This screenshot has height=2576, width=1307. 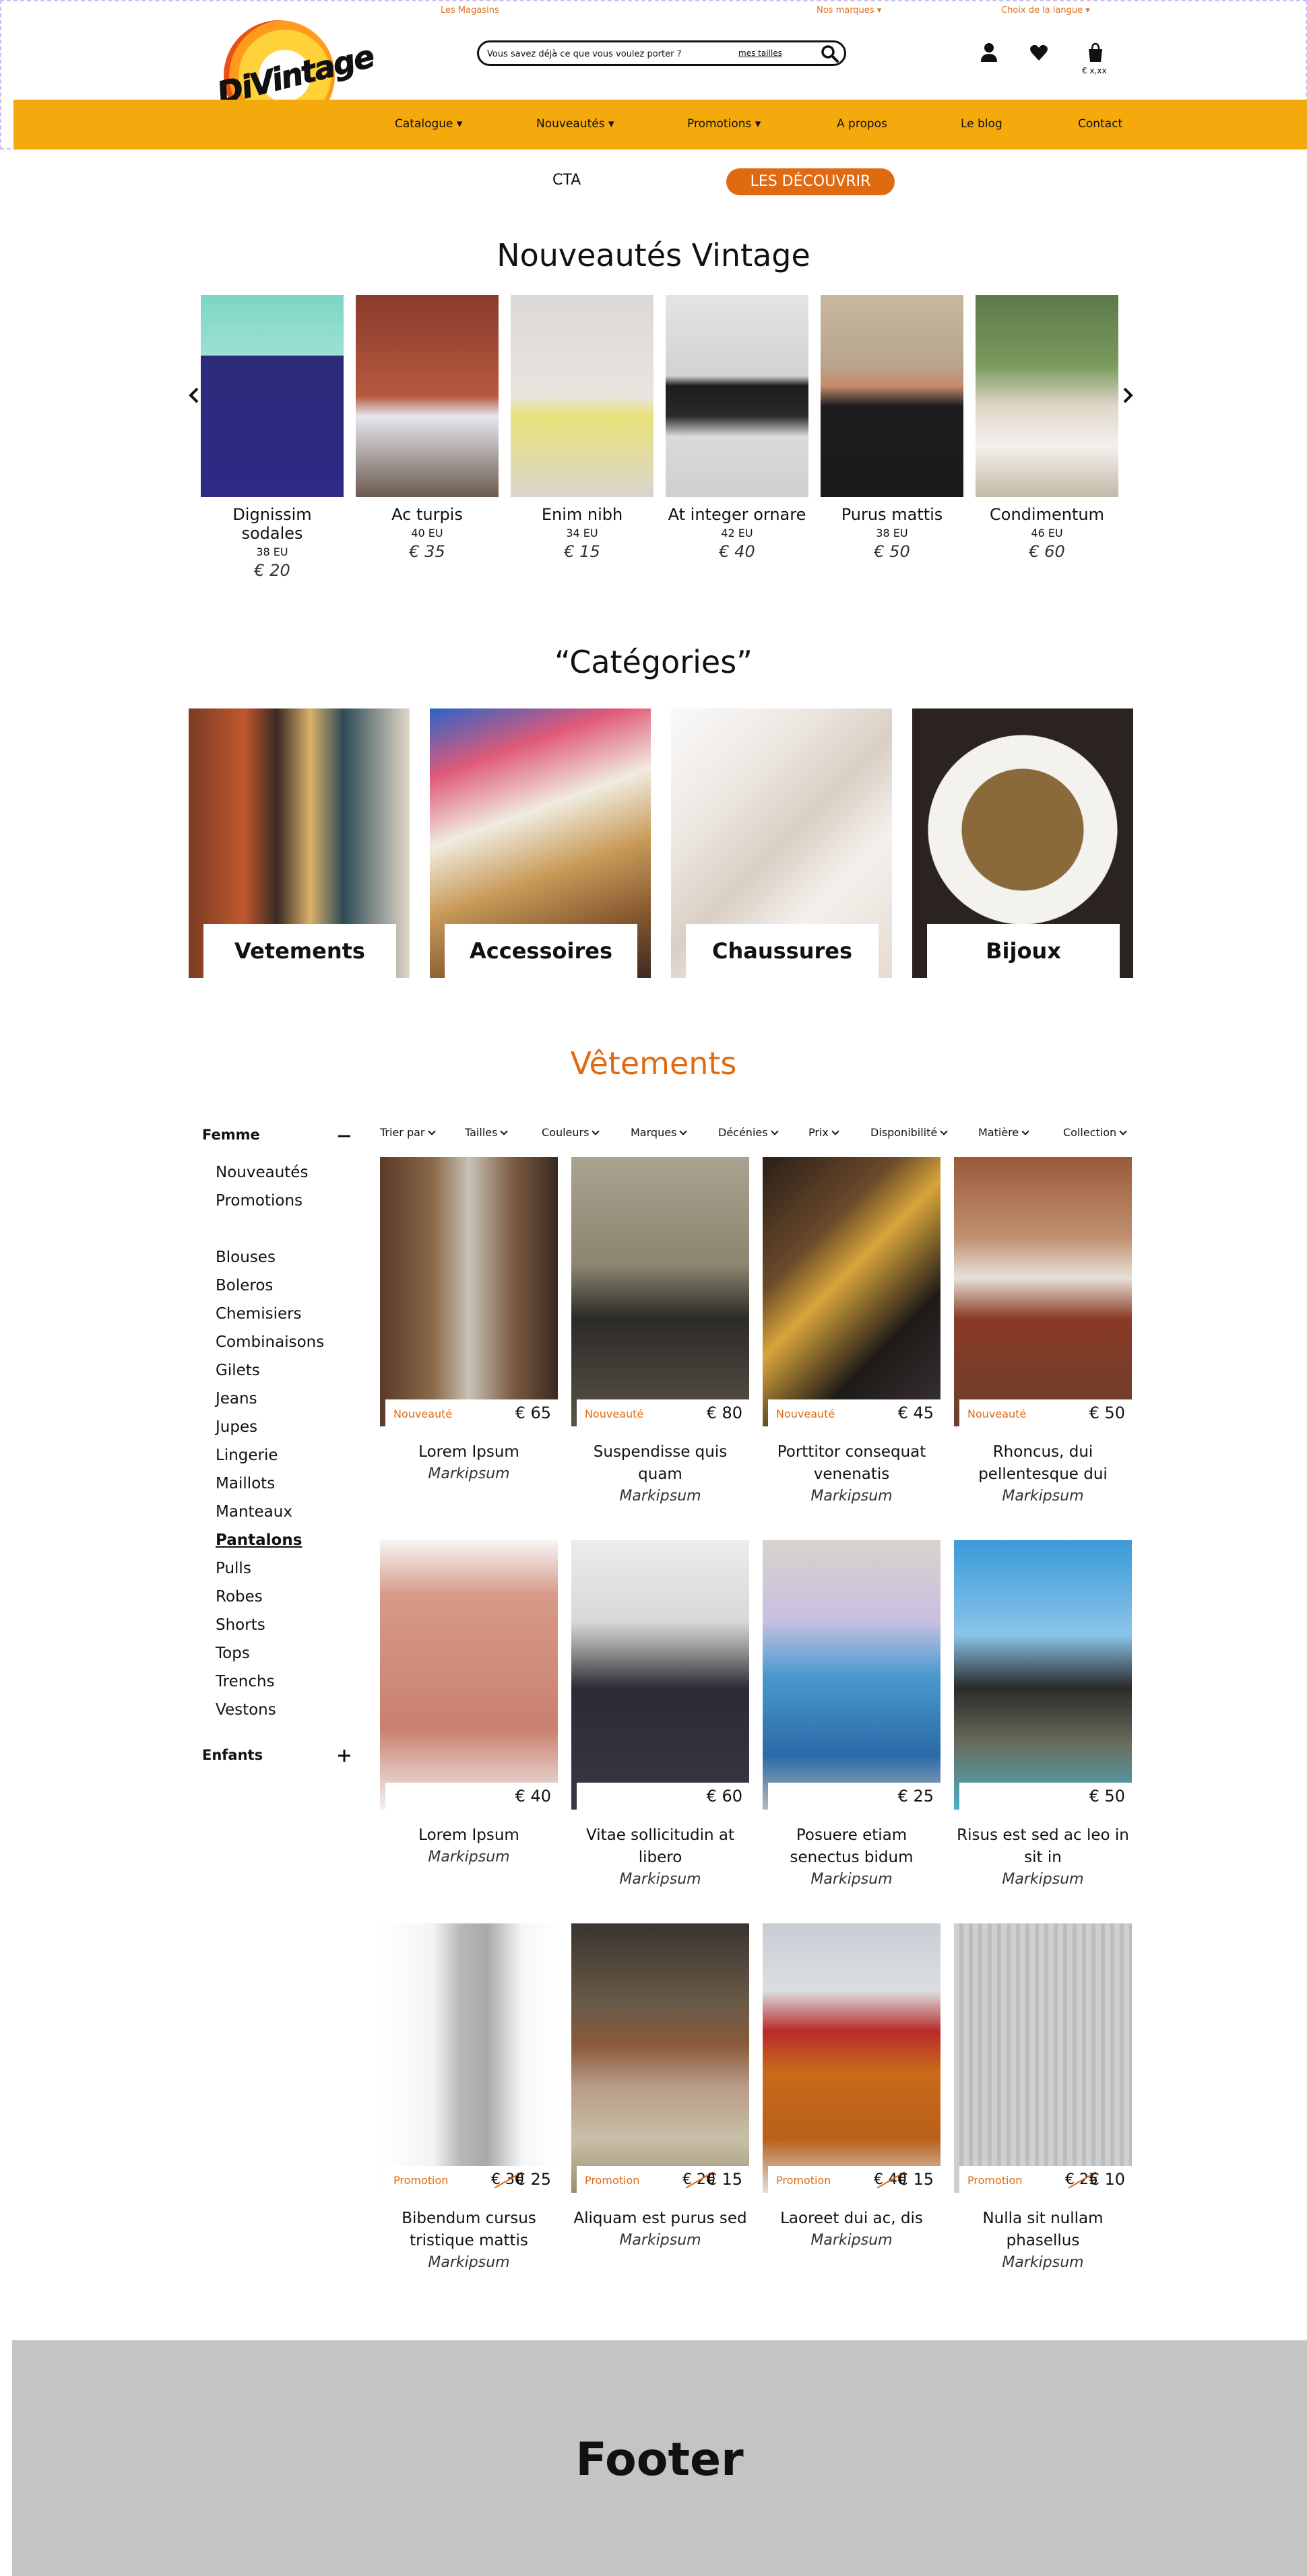 I want to click on heart-icon, so click(x=1038, y=52).